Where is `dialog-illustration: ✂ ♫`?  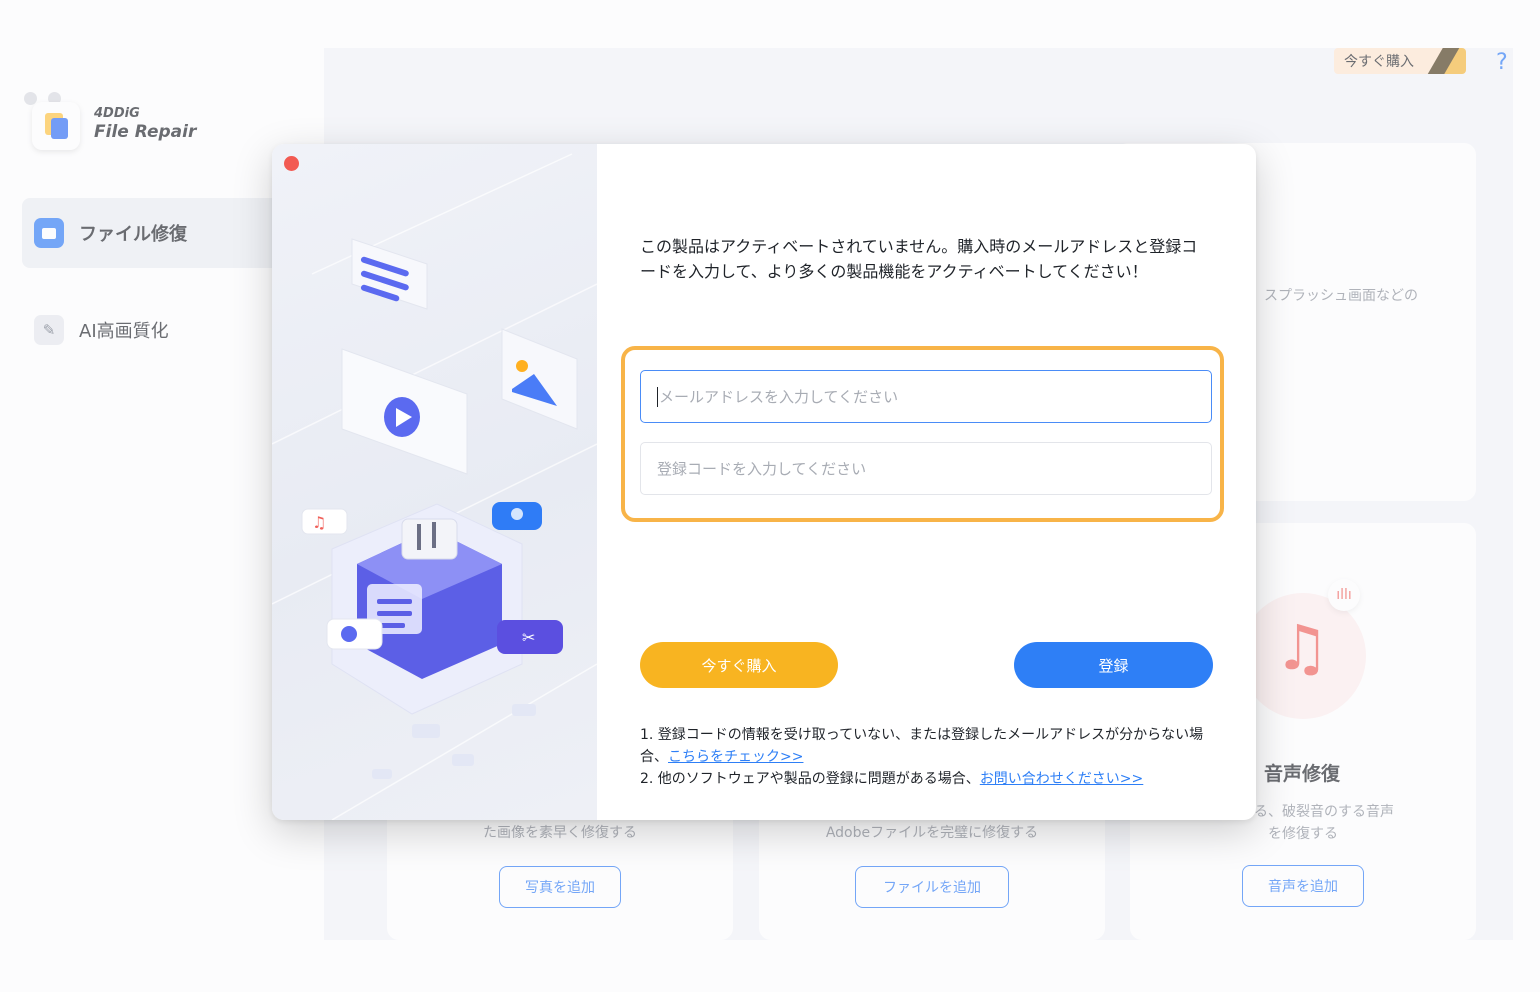
dialog-illustration: ✂ ♫ is located at coordinates (434, 482).